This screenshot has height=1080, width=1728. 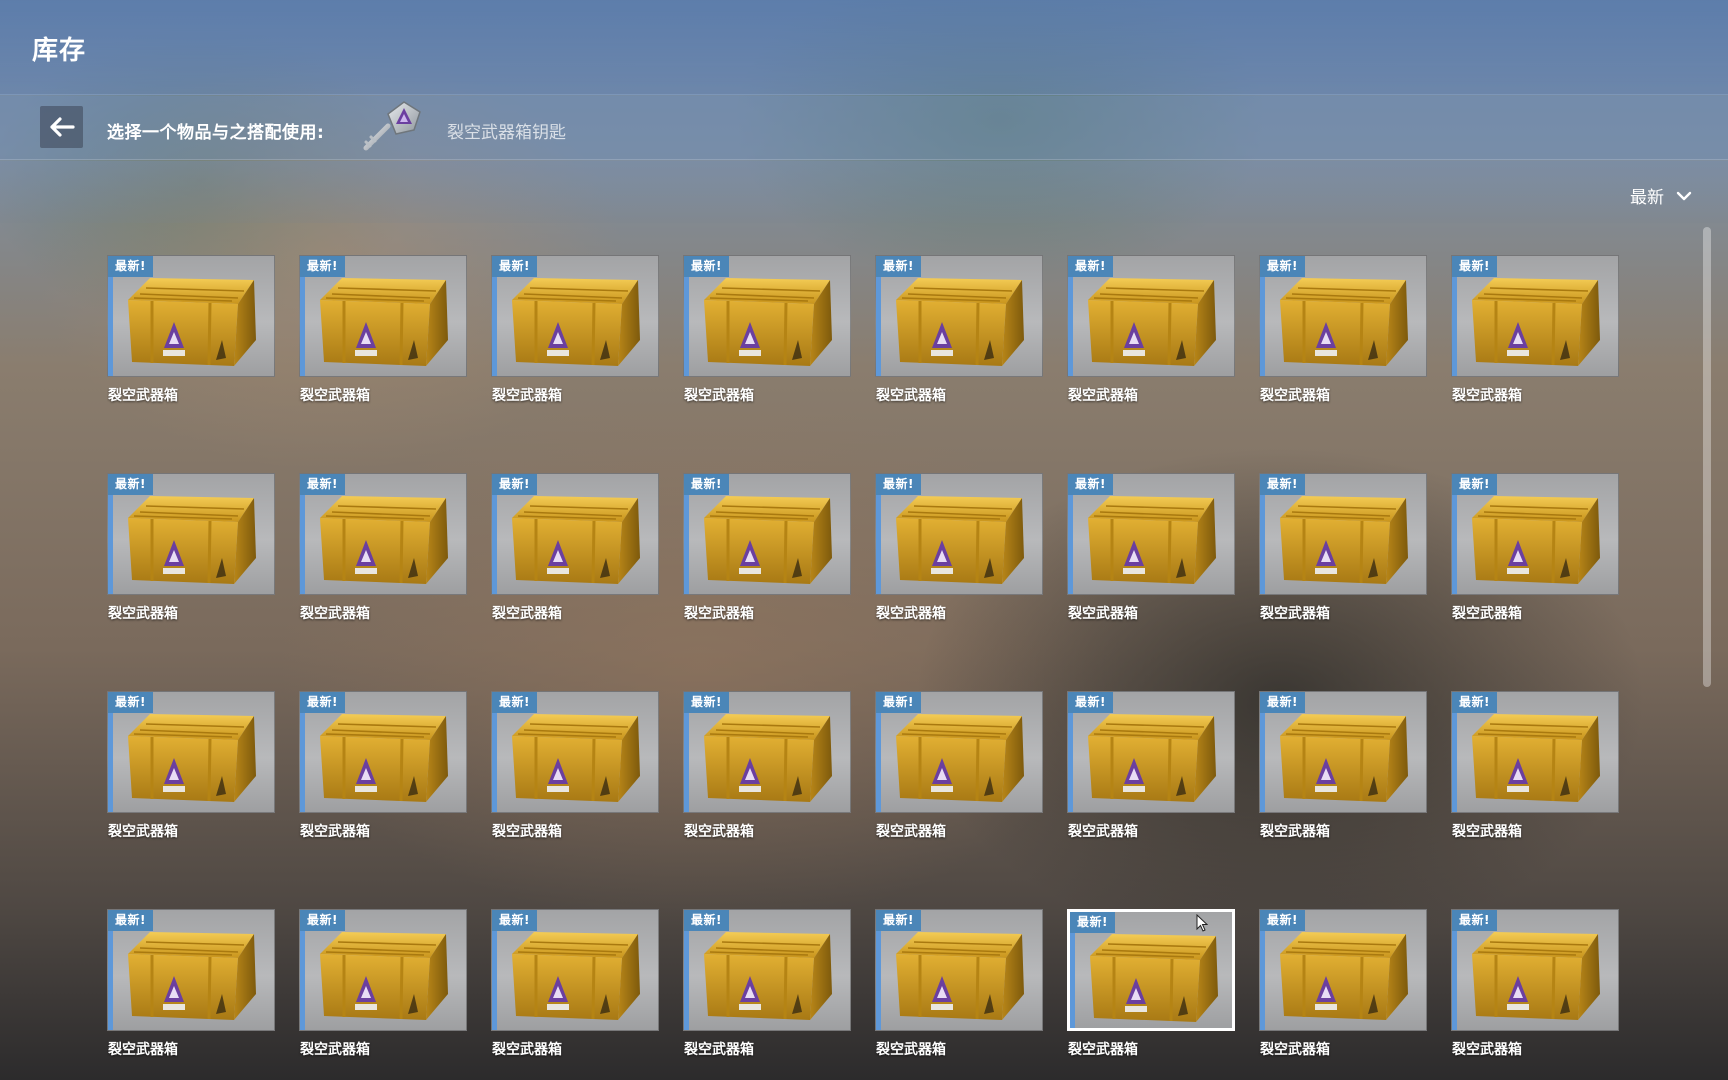 What do you see at coordinates (506, 133) in the screenshot?
I see `key-item-name: 裂空武器箱钥匙` at bounding box center [506, 133].